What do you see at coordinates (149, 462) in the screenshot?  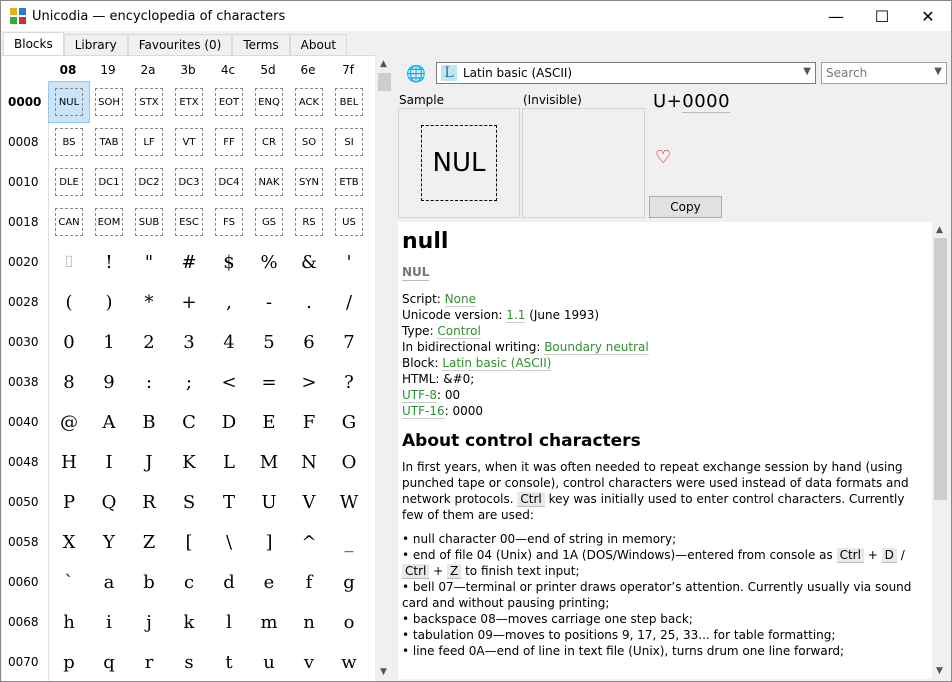 I see `char-cell: J` at bounding box center [149, 462].